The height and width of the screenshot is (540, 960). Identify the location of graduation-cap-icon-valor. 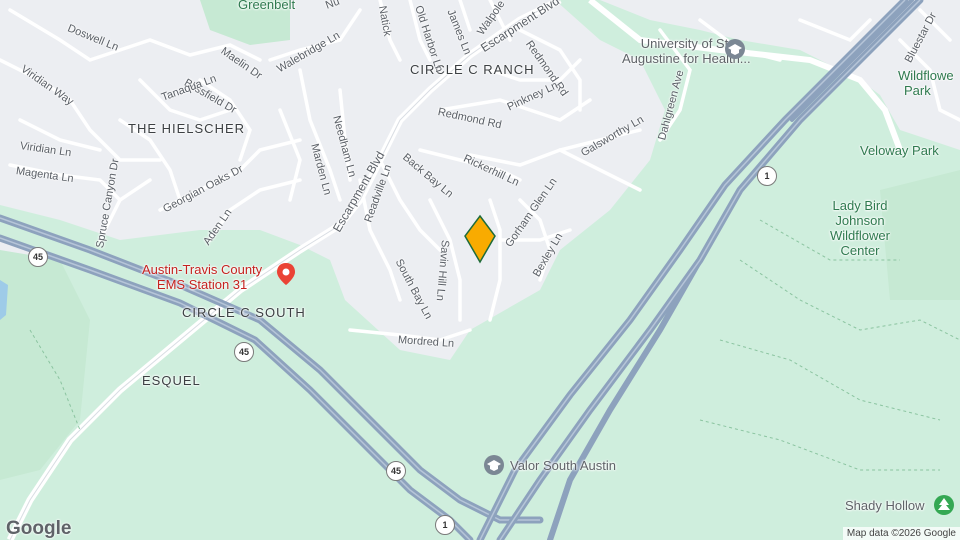
(494, 465).